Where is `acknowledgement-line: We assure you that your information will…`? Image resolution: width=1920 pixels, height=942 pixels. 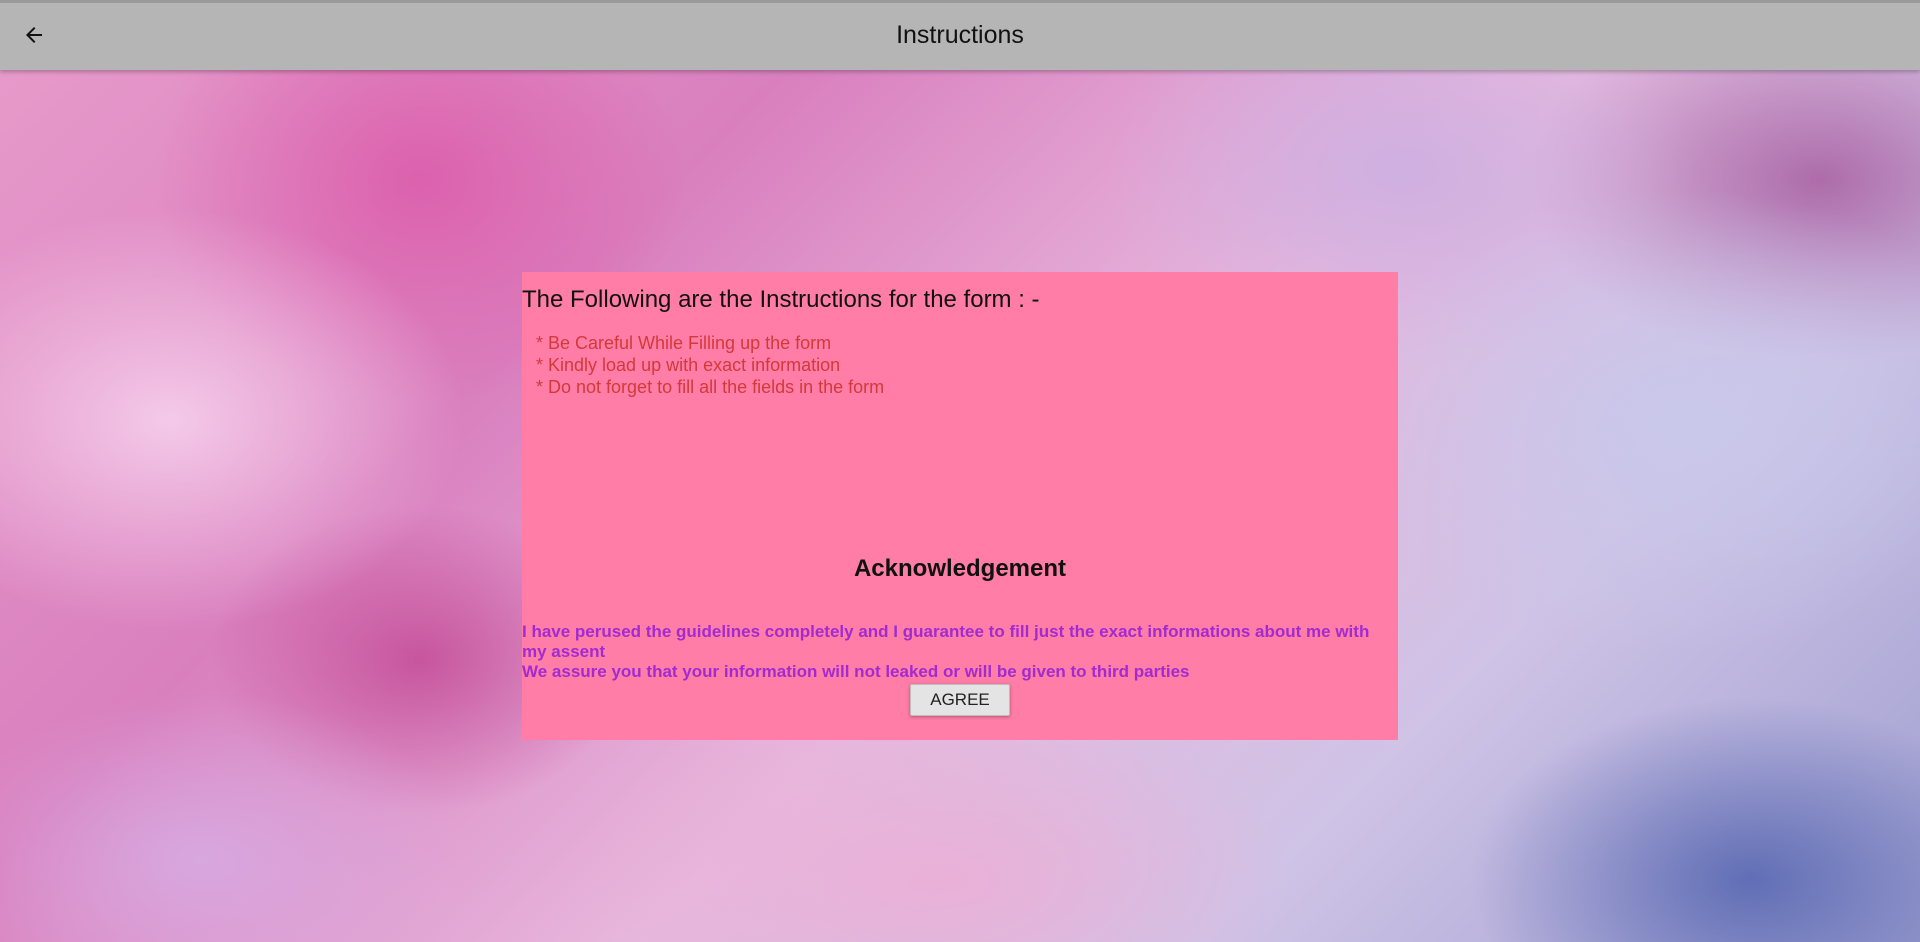 acknowledgement-line: We assure you that your information will… is located at coordinates (856, 671).